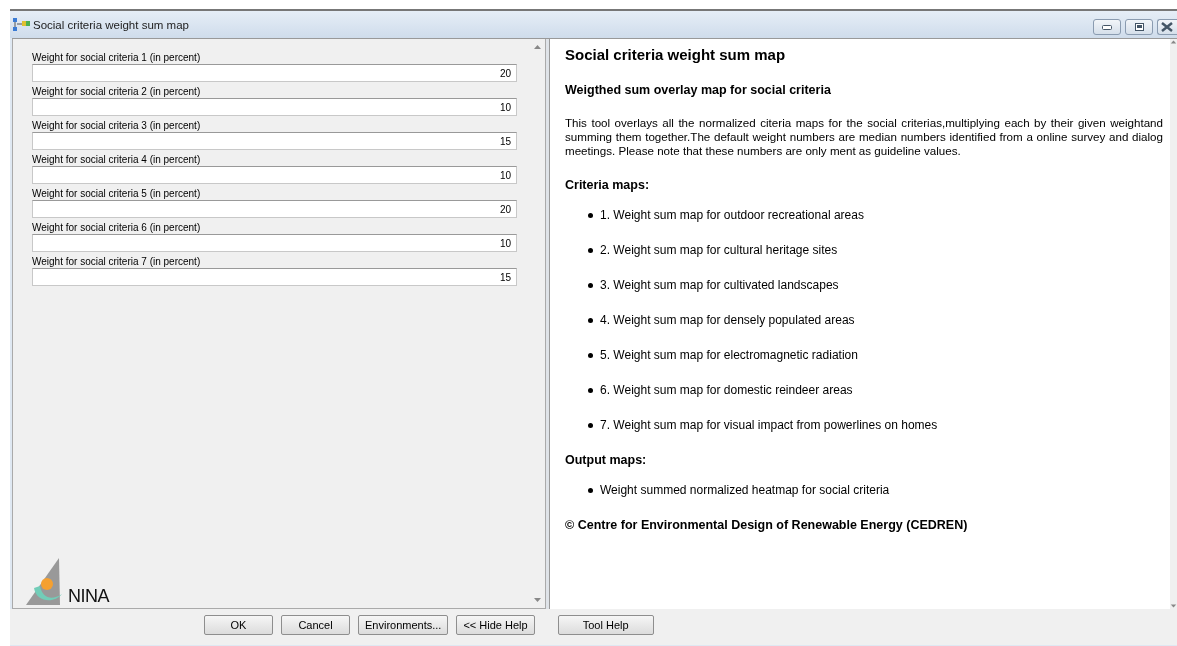  What do you see at coordinates (111, 24) in the screenshot?
I see `window-title: Social criteria weight sum map` at bounding box center [111, 24].